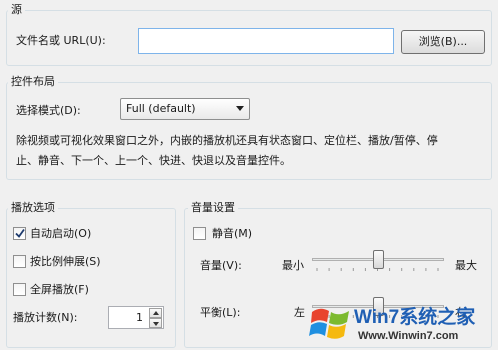 Image resolution: width=498 pixels, height=350 pixels. I want to click on volume-slider-thumb, so click(378, 259).